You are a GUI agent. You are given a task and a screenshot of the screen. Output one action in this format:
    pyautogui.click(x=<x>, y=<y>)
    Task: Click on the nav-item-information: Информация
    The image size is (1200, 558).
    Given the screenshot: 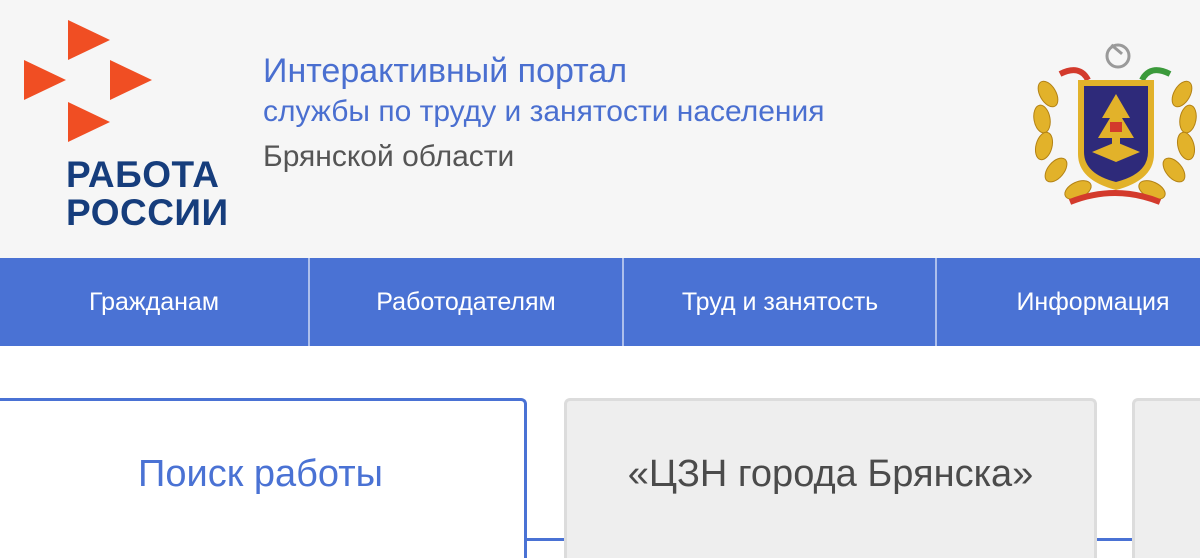 What is the action you would take?
    pyautogui.click(x=1068, y=302)
    